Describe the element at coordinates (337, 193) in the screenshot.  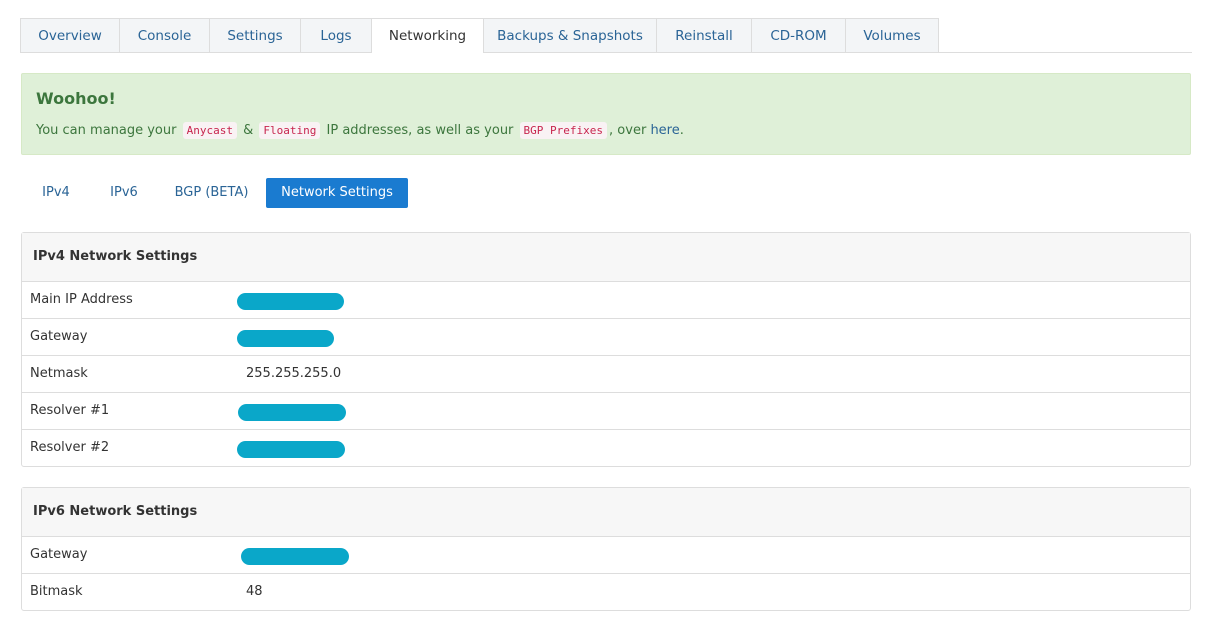
I see `pill-network-settings: Network Settings` at that location.